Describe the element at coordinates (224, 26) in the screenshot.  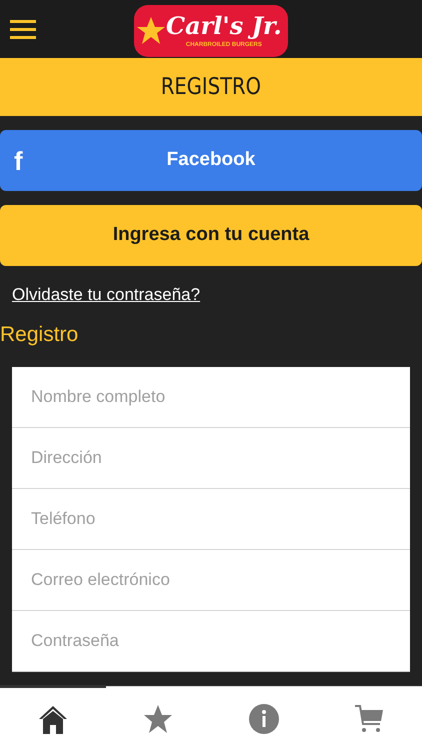
I see `logo-text: Carl's Jr.` at that location.